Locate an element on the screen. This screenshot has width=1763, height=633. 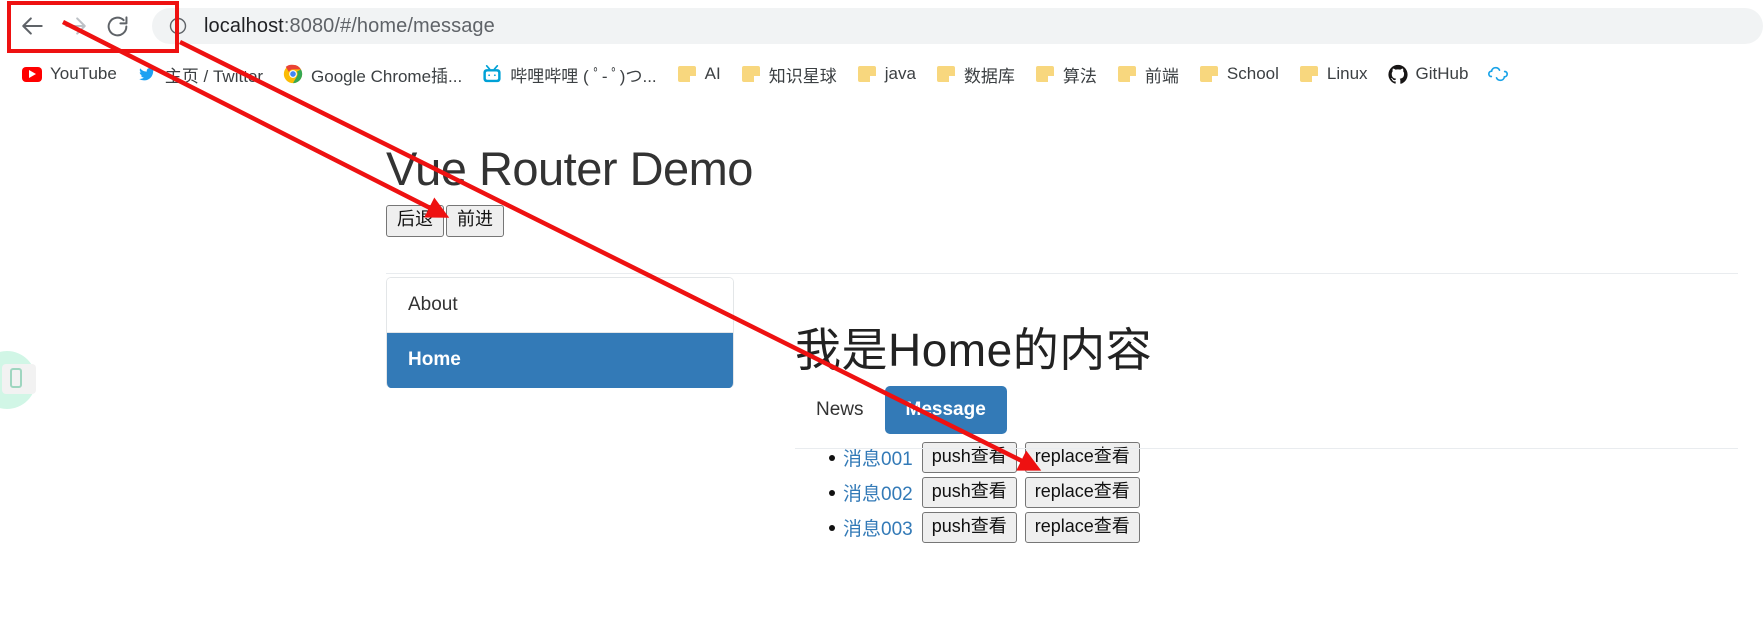
arrow-right-icon is located at coordinates (75, 26).